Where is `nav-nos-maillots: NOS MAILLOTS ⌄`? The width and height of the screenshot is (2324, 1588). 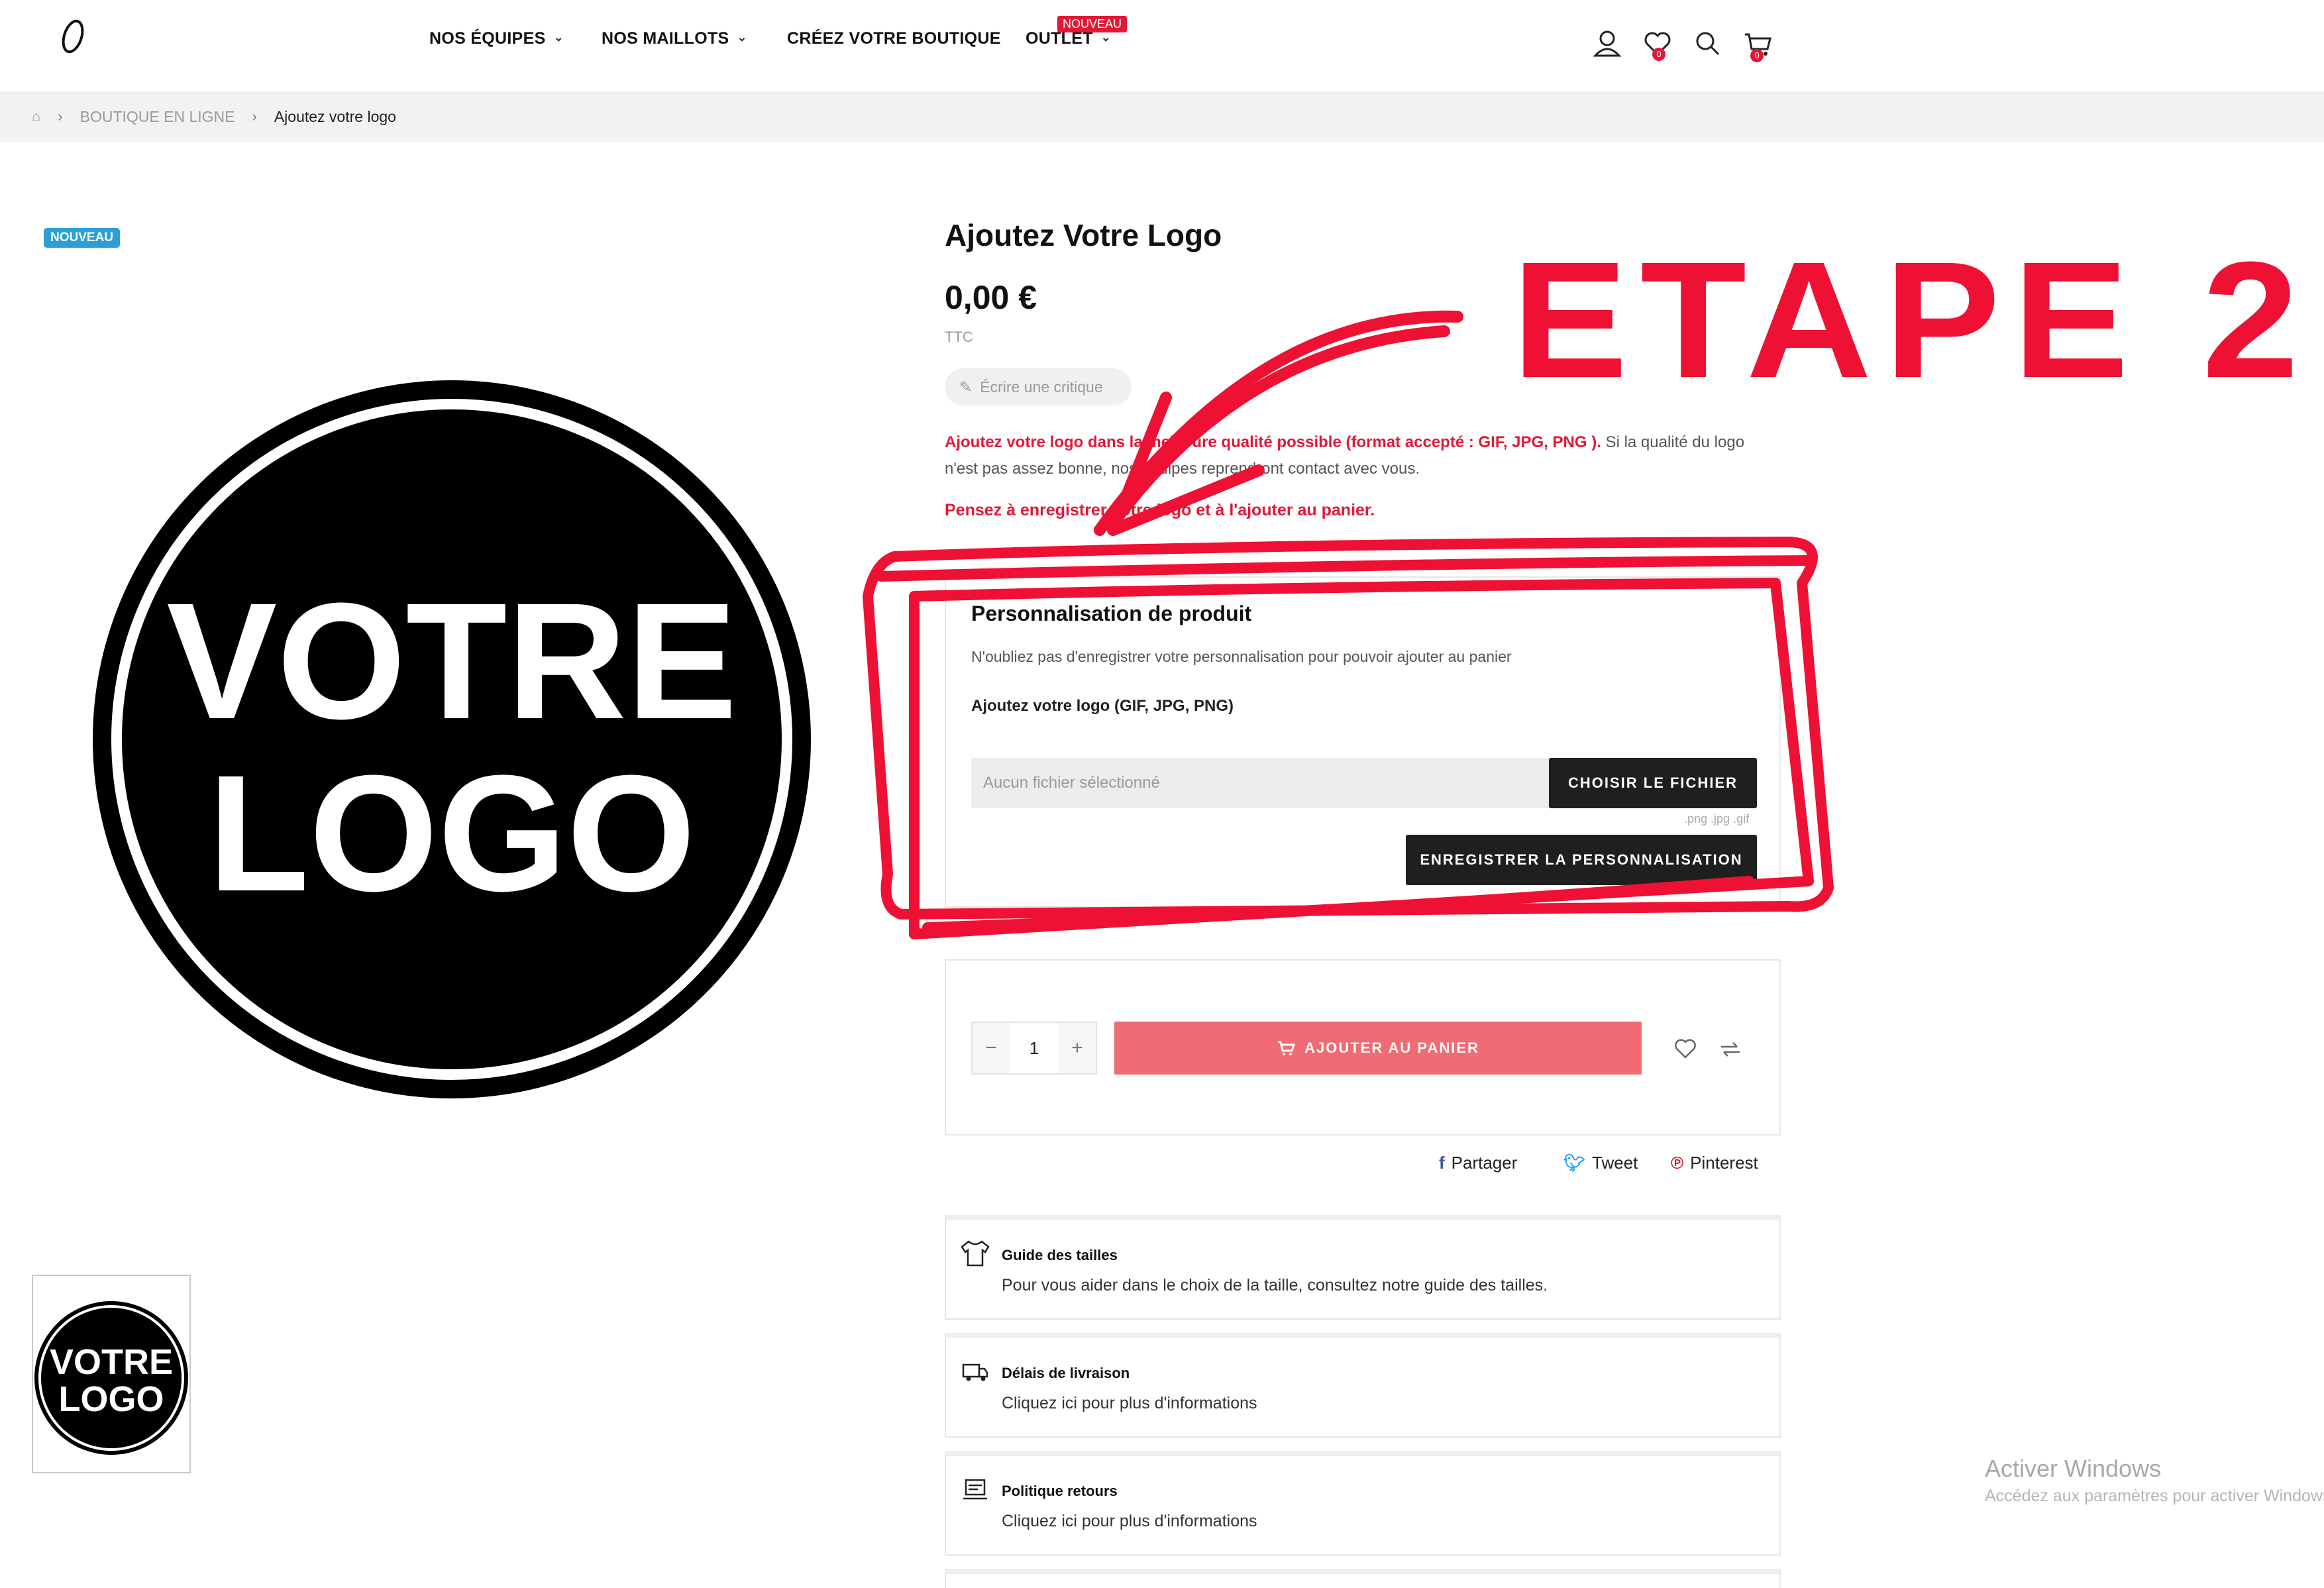
nav-nos-maillots: NOS MAILLOTS ⌄ is located at coordinates (674, 38).